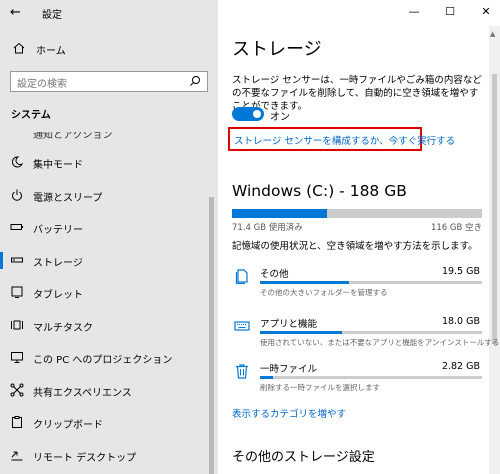 The height and width of the screenshot is (474, 500). I want to click on drive-usage-fill, so click(279, 213).